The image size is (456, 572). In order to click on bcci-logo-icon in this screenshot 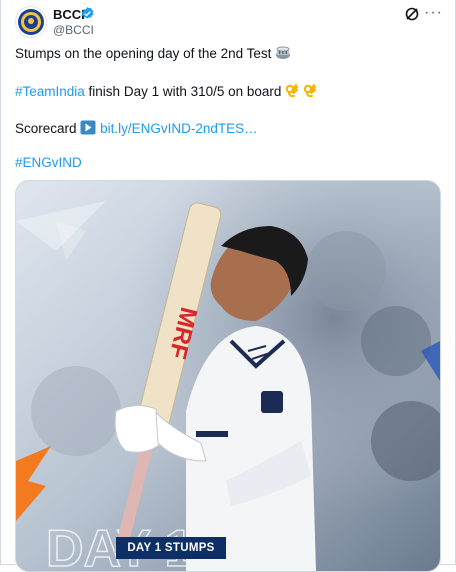, I will do `click(31, 22)`.